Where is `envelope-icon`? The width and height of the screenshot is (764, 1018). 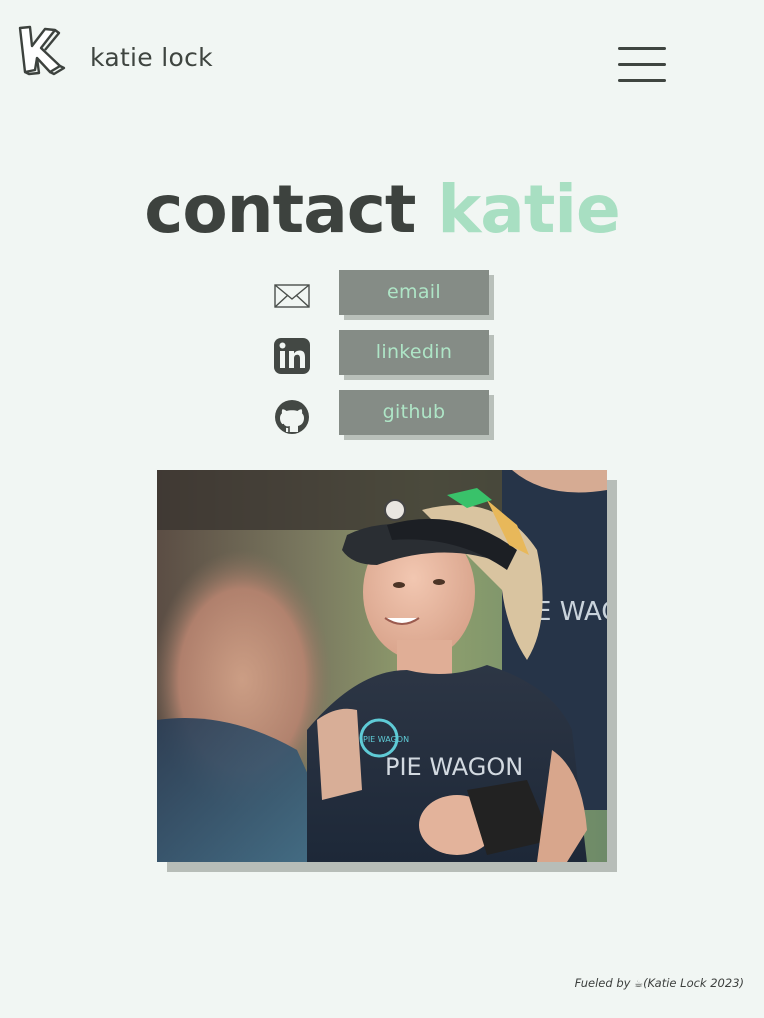
envelope-icon is located at coordinates (292, 296).